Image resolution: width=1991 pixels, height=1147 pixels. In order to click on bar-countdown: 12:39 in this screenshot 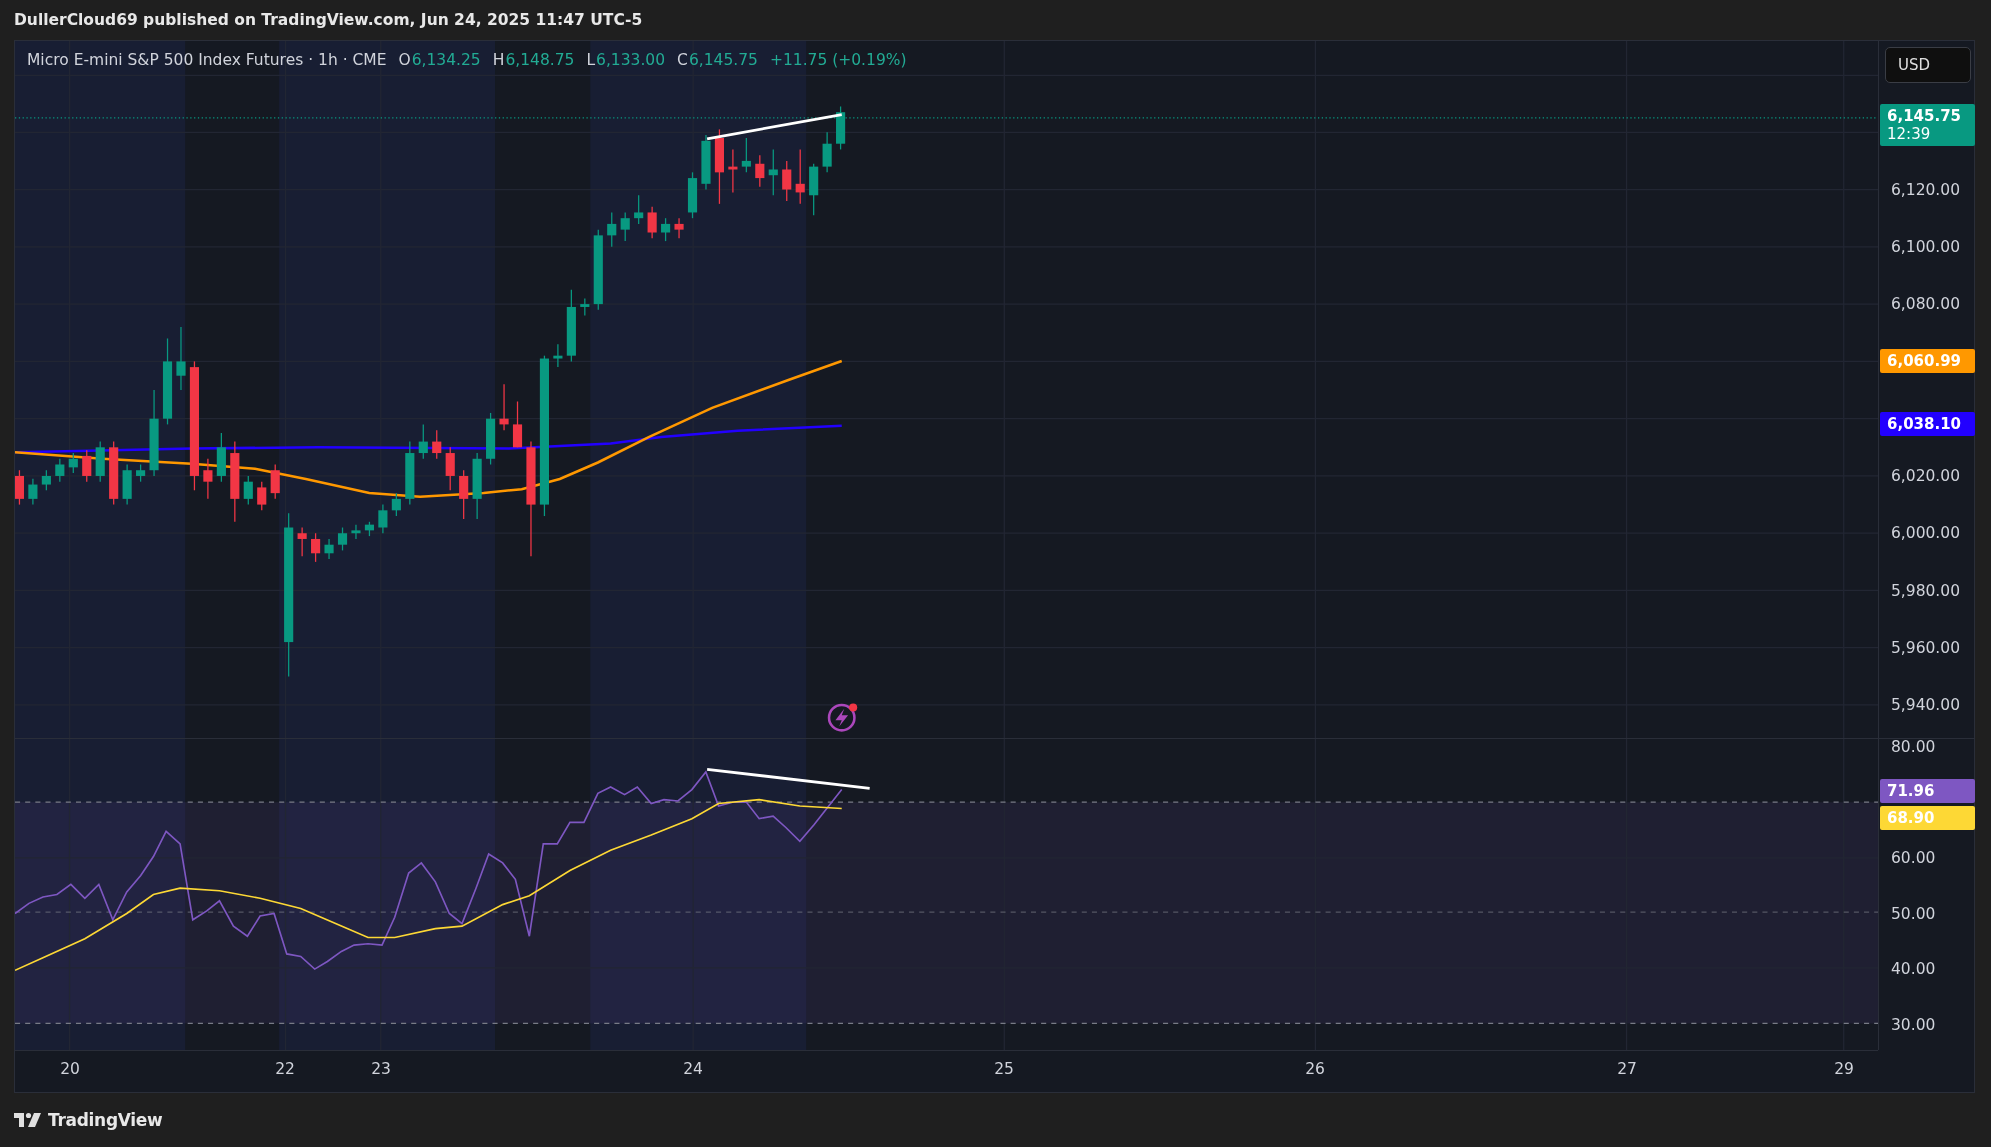, I will do `click(1909, 134)`.